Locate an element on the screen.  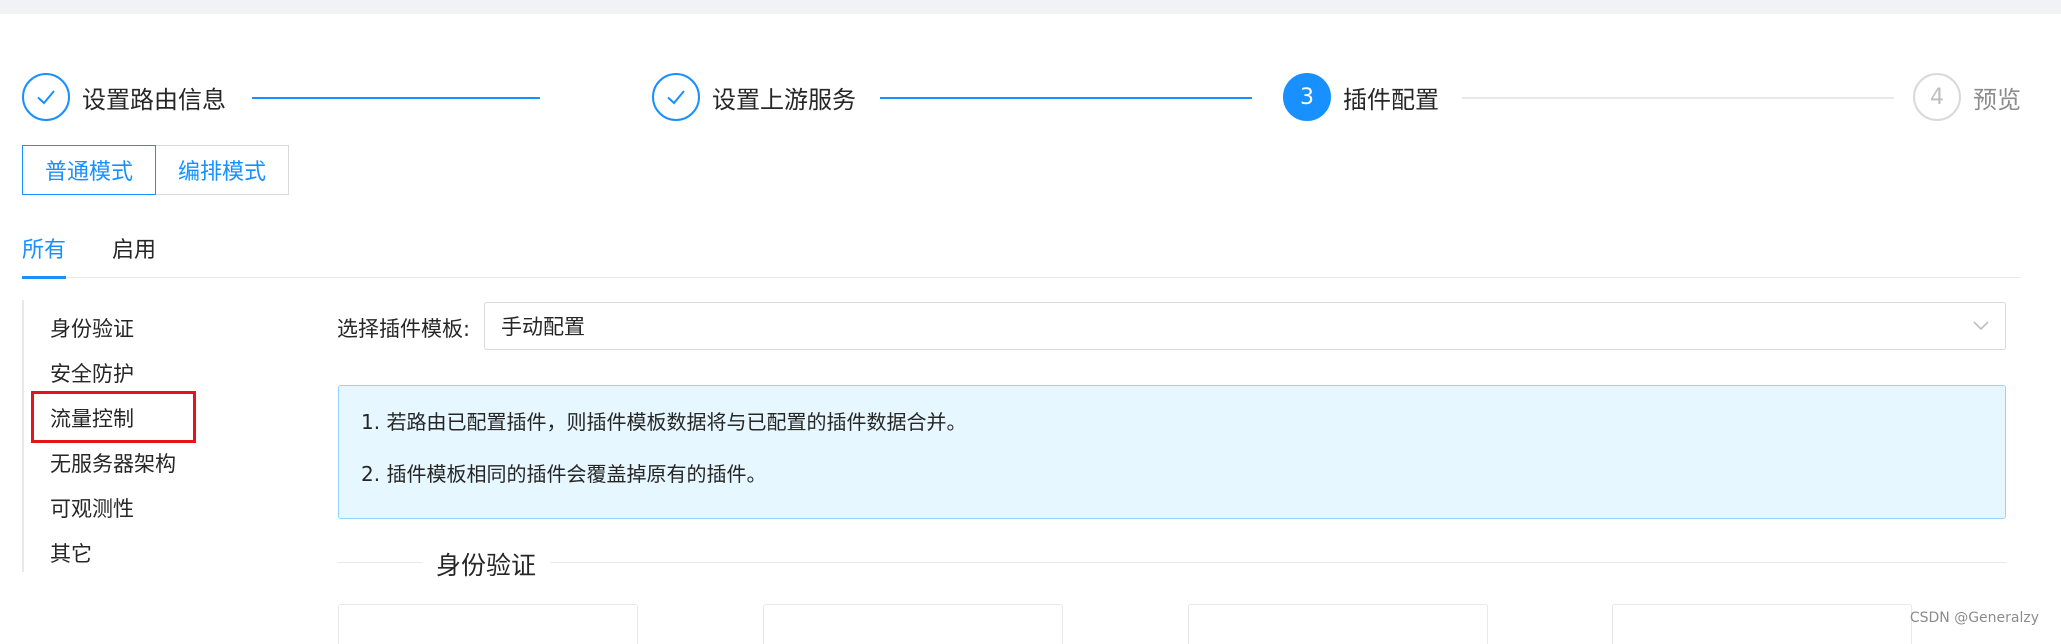
menu-item-other: 其它 is located at coordinates (71, 553).